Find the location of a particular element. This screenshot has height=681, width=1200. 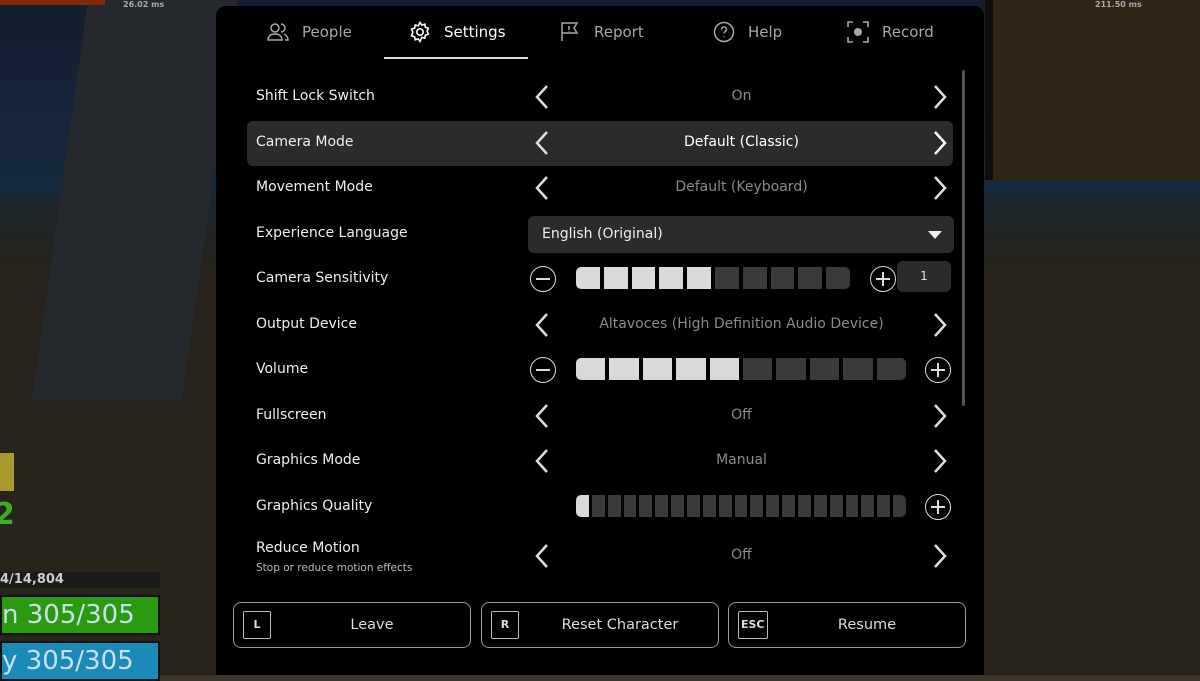

setting-movement-mode: Movement Mode Default (Keyboard) is located at coordinates (600, 188).